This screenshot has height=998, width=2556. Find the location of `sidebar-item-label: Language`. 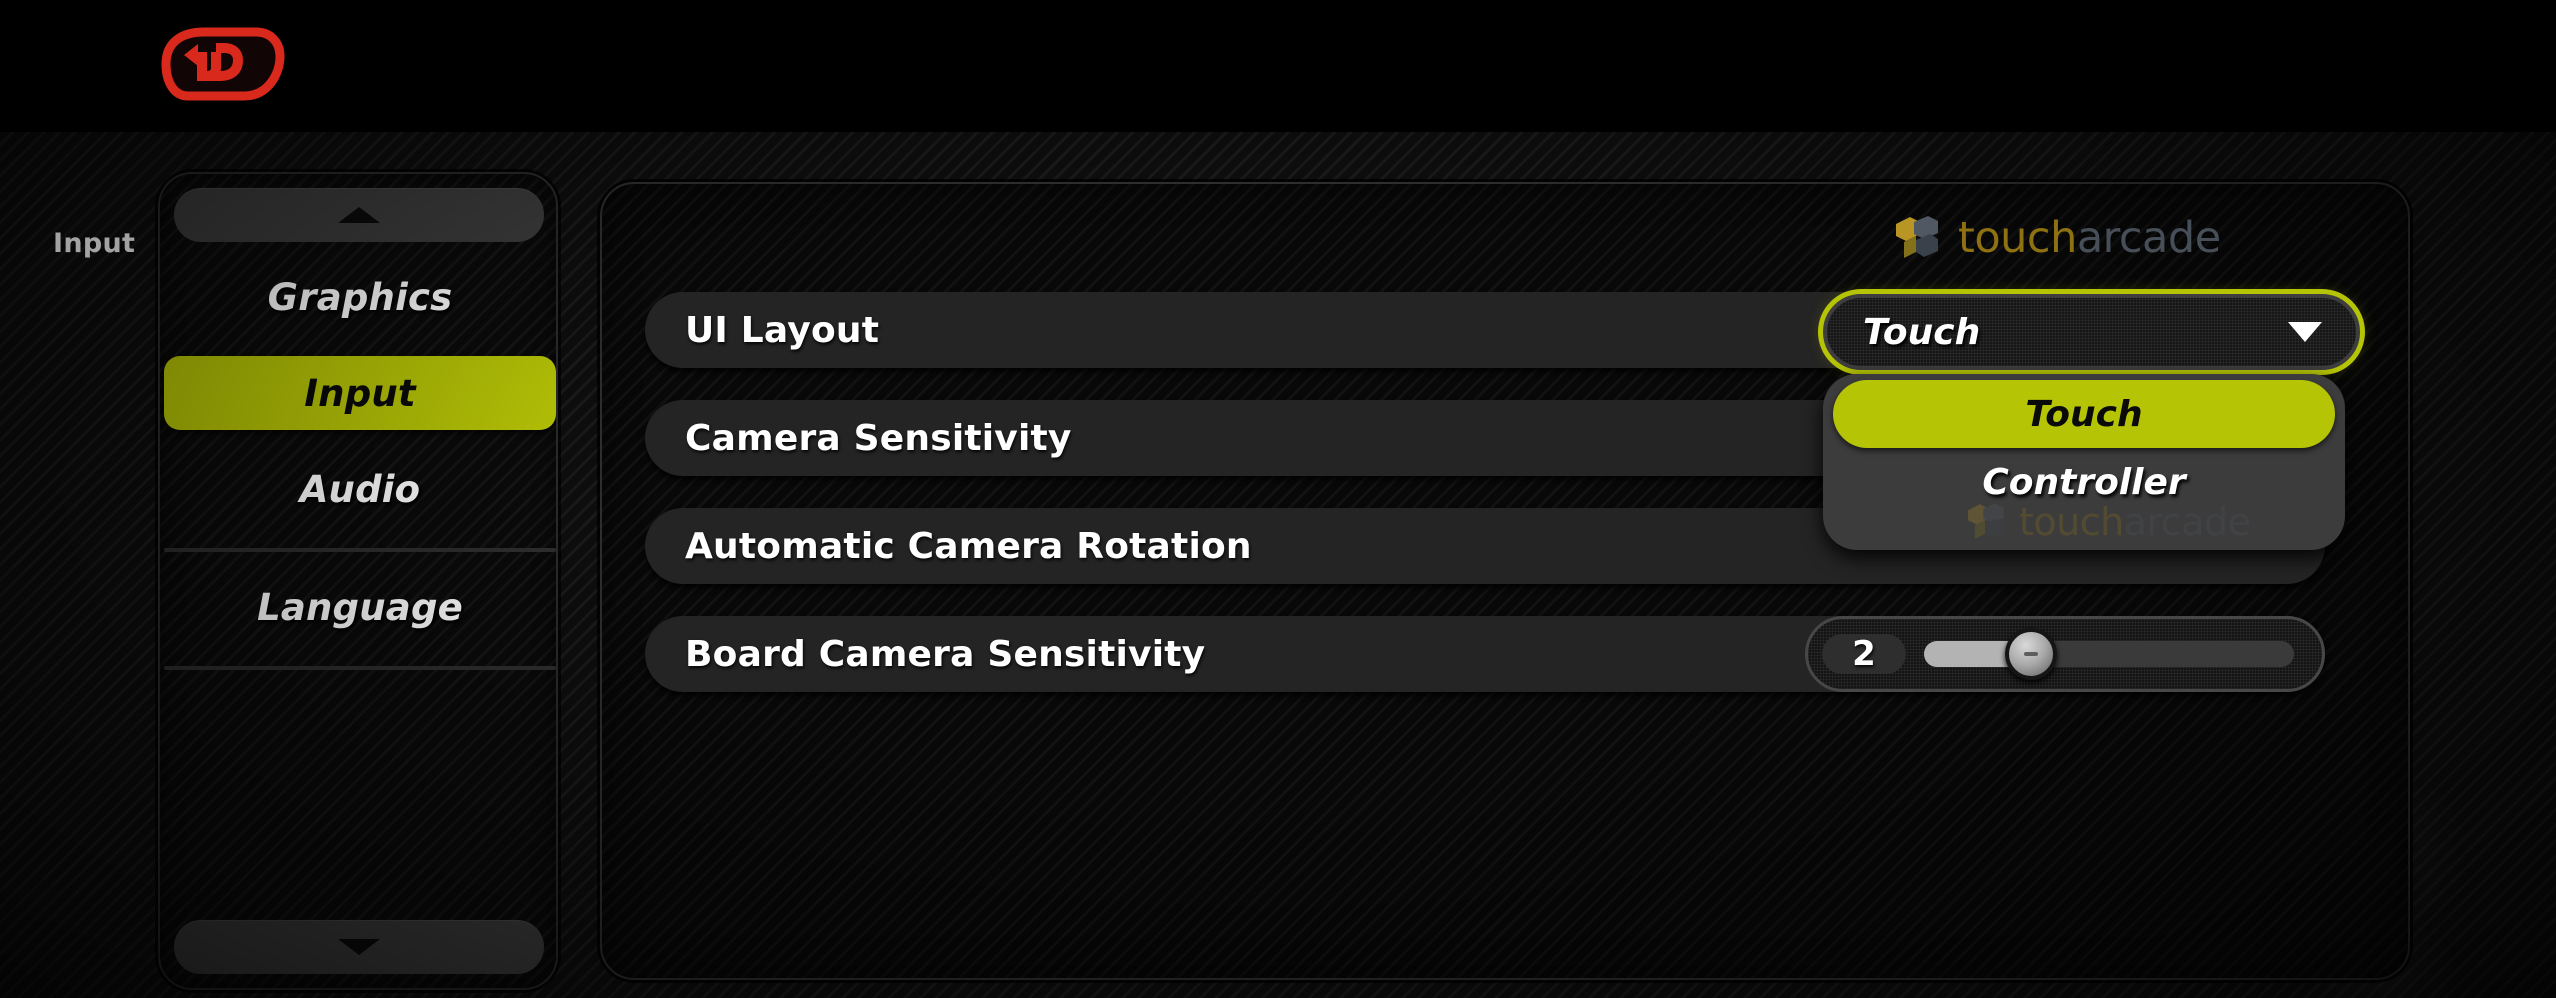

sidebar-item-label: Language is located at coordinates (360, 607).